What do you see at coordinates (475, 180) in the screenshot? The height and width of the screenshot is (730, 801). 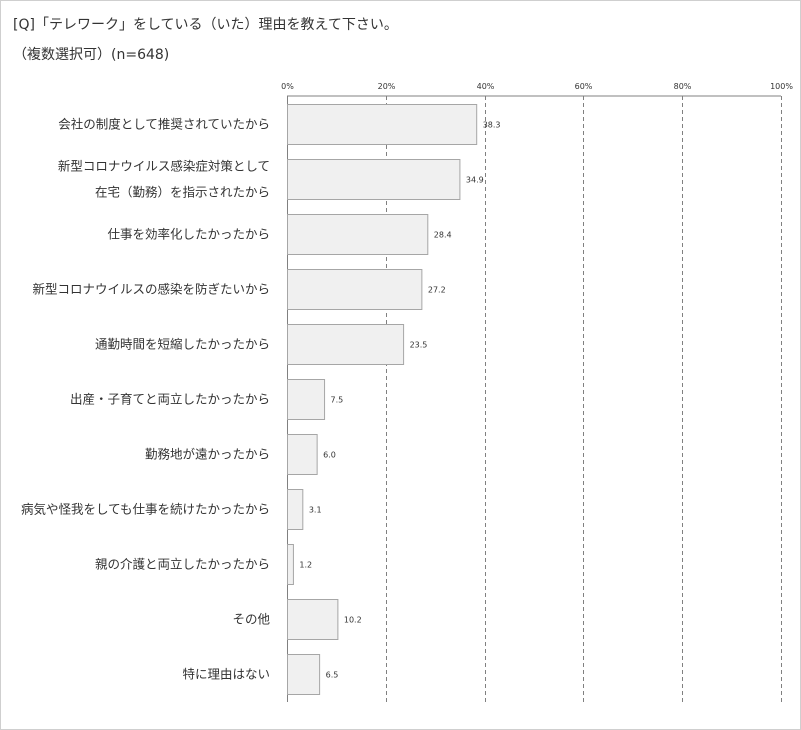 I see `data-label: 34.9` at bounding box center [475, 180].